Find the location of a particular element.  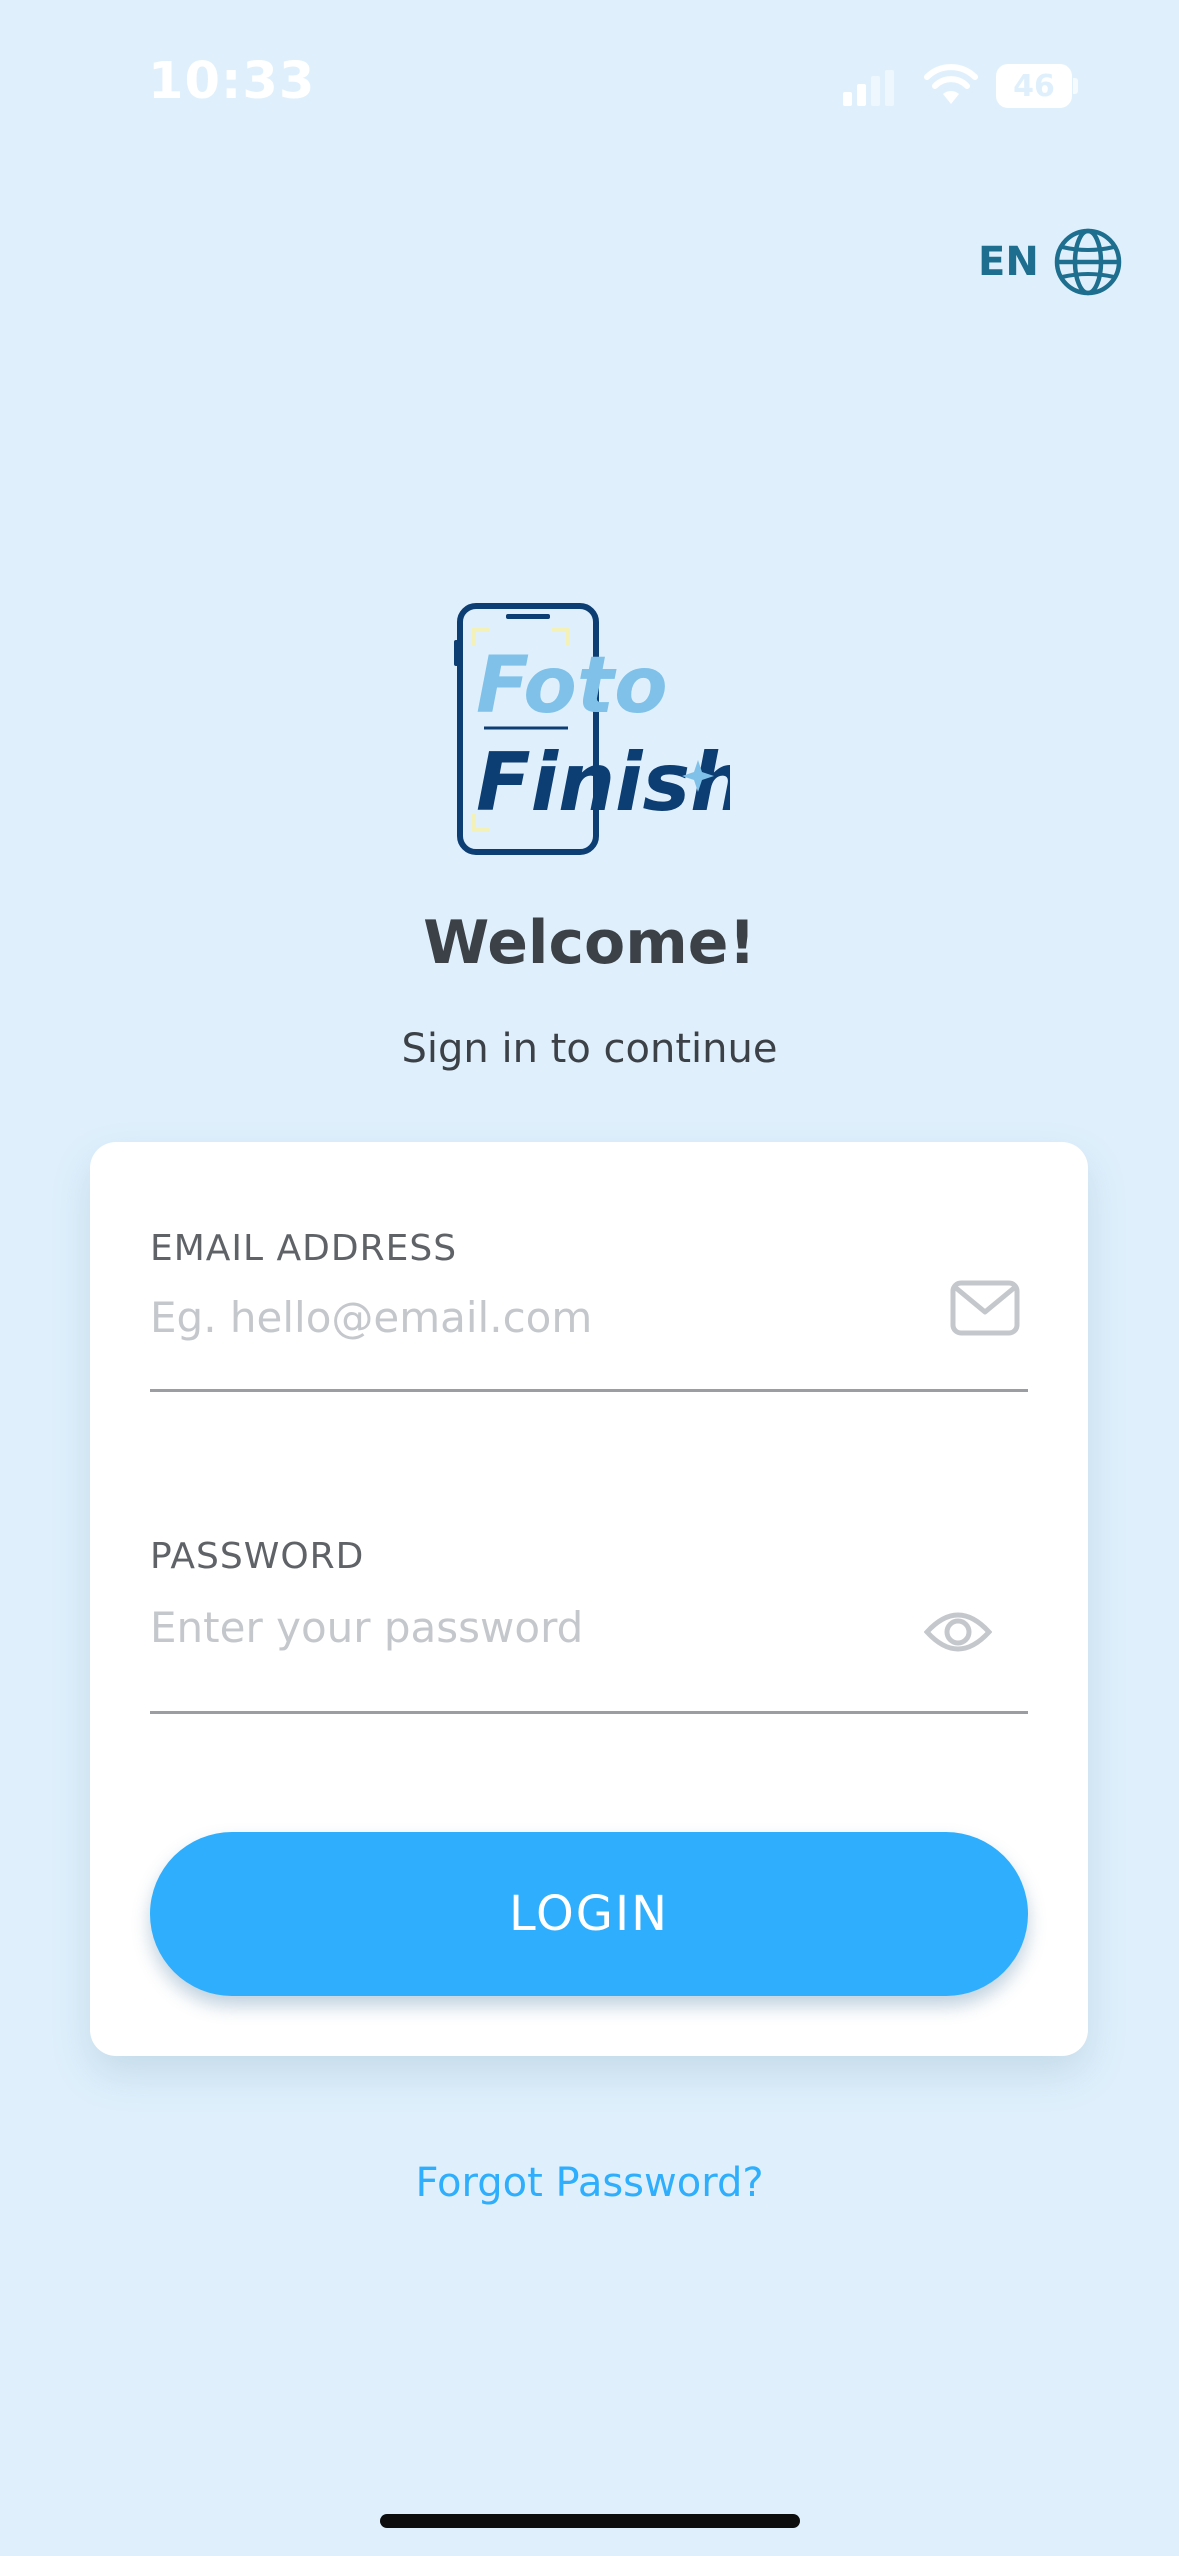

wifi-icon is located at coordinates (951, 84).